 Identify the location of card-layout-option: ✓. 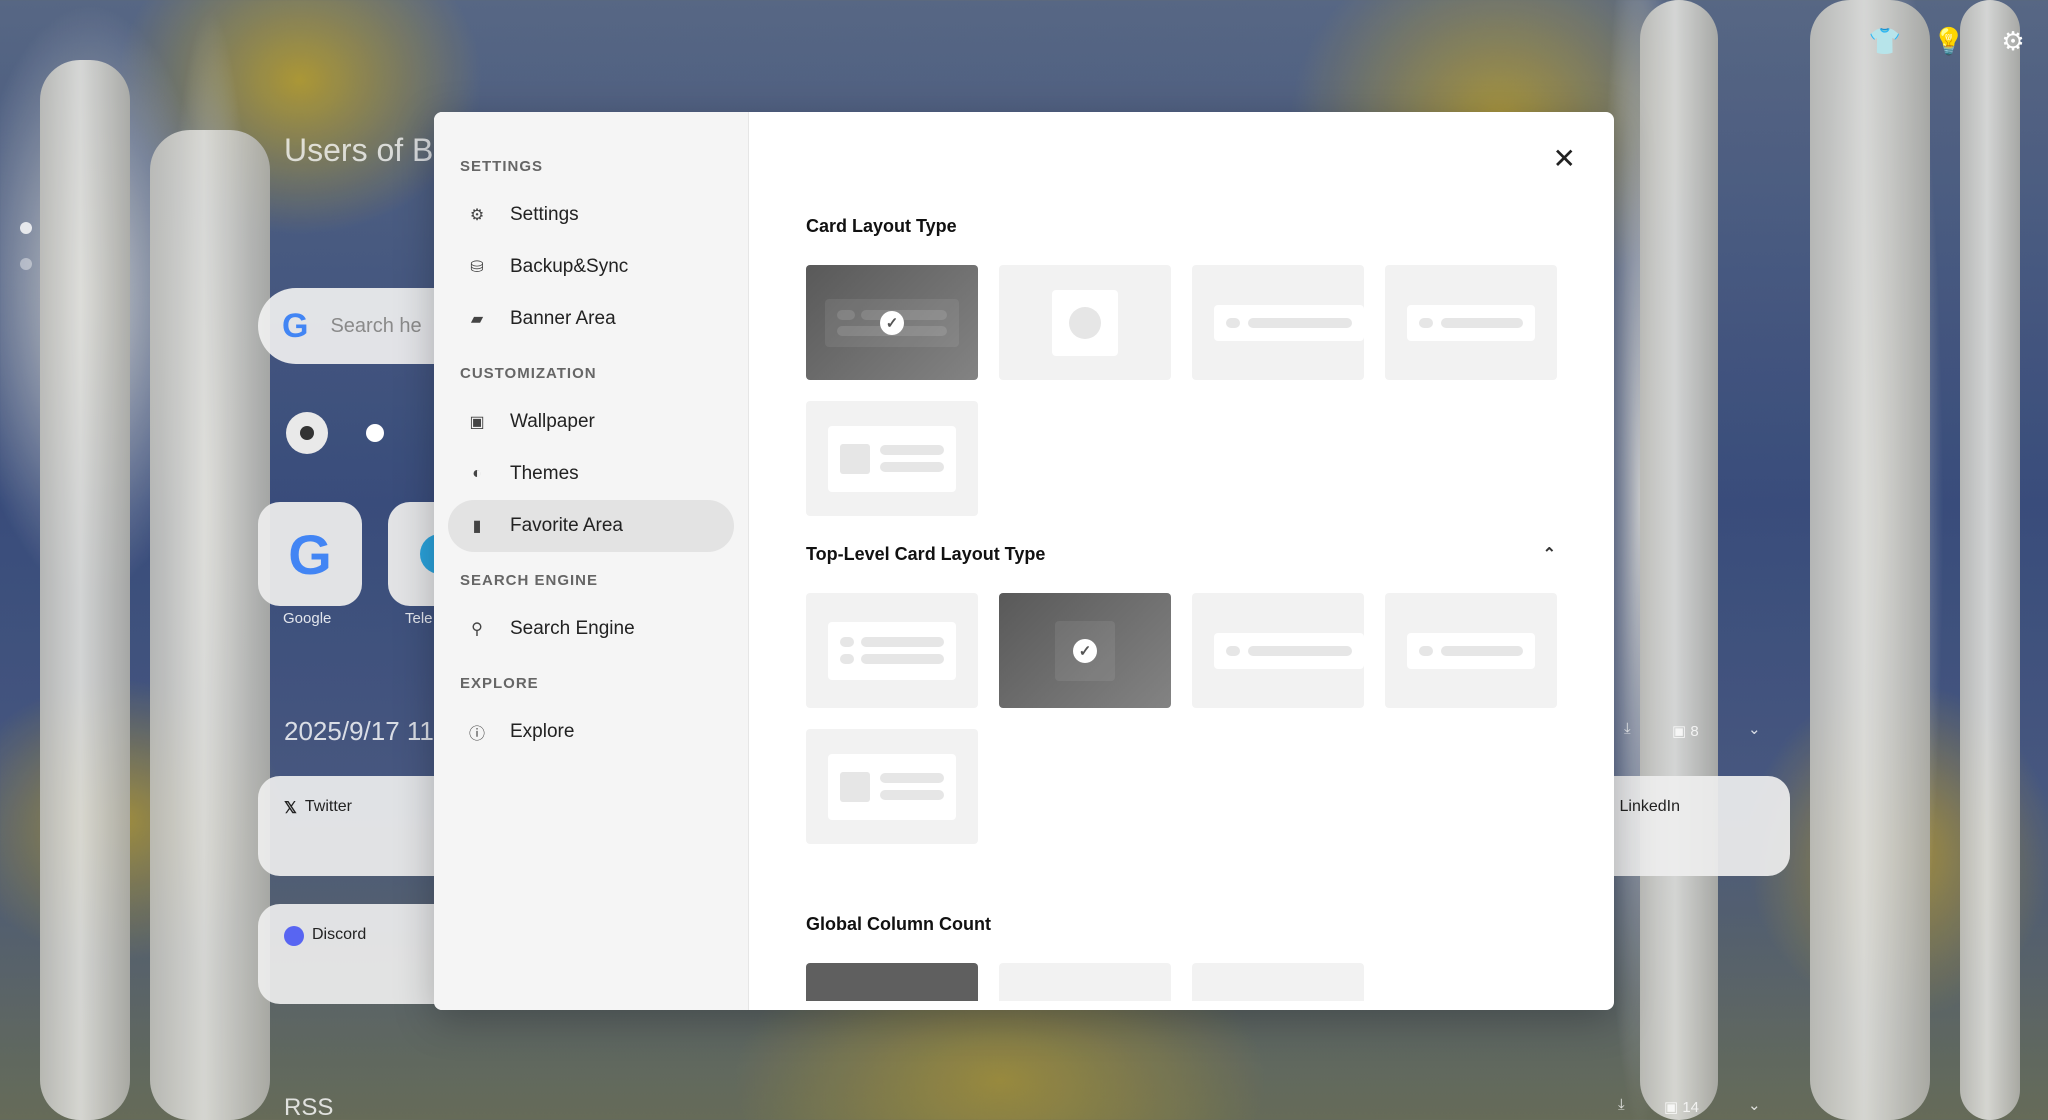
(892, 322).